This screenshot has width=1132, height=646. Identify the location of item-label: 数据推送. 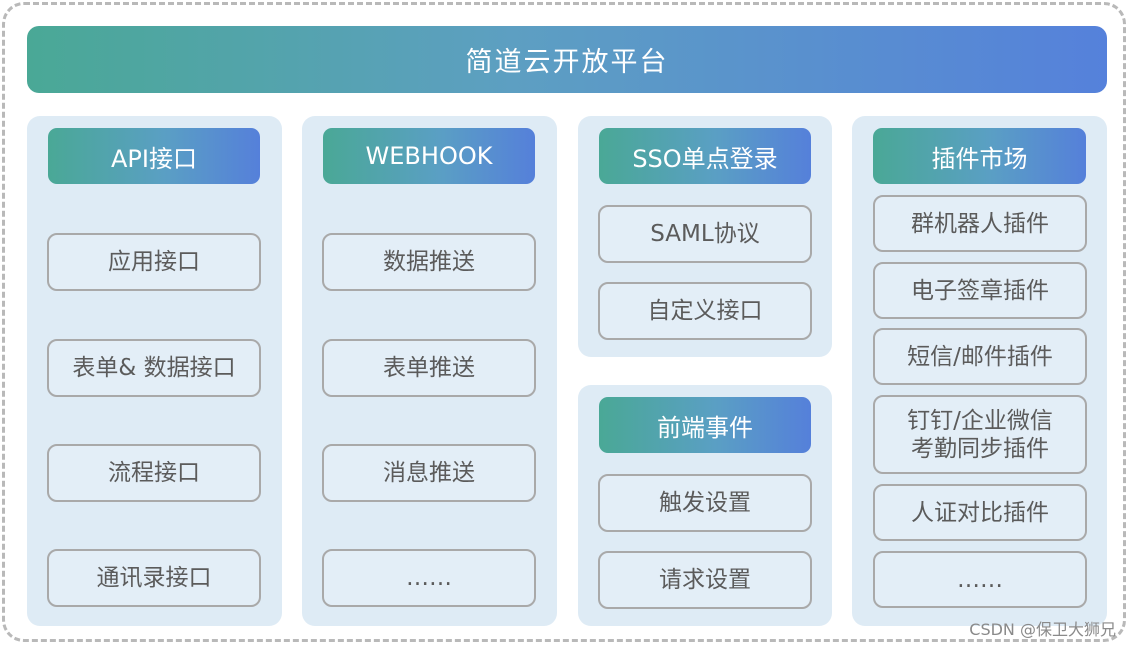
(429, 262).